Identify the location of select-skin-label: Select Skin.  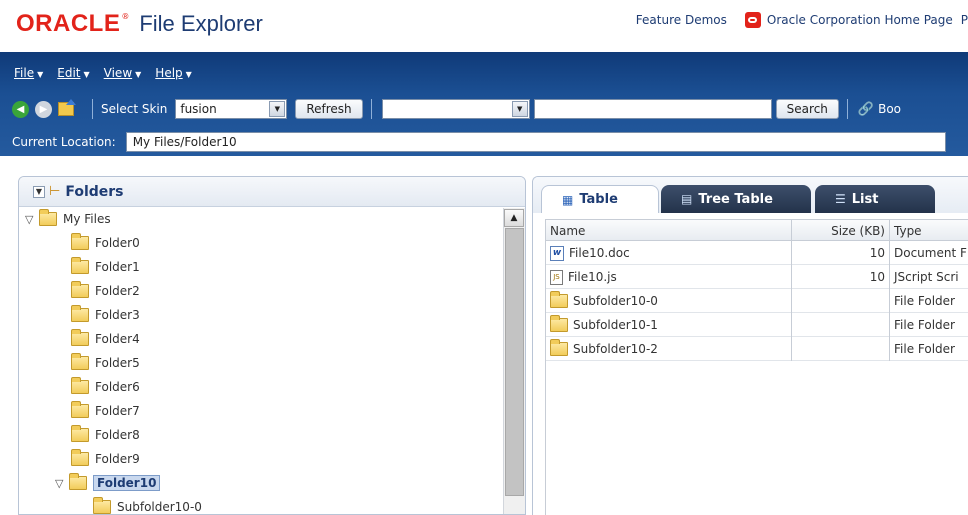
(134, 109).